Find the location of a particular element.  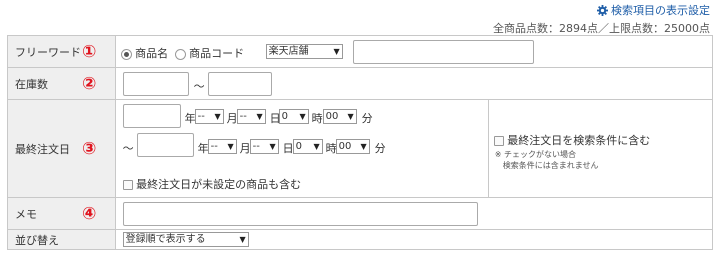

sort-label: 並び替え is located at coordinates (37, 240).